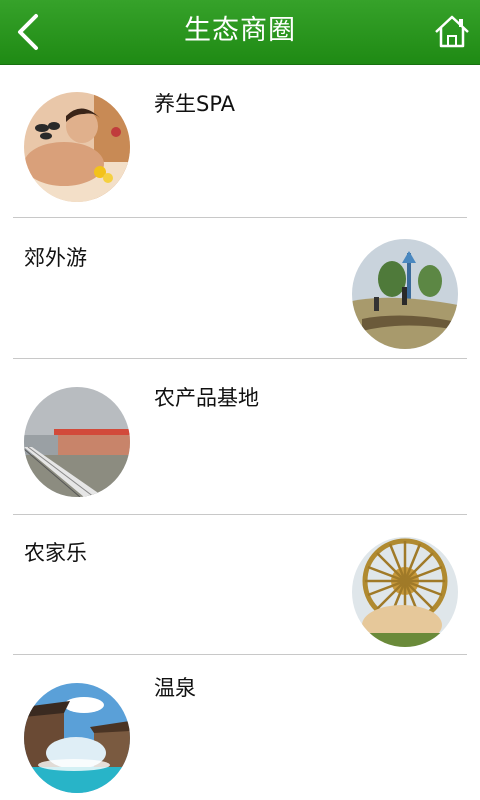 The width and height of the screenshot is (480, 800). I want to click on item-label: 养生SPA, so click(195, 104).